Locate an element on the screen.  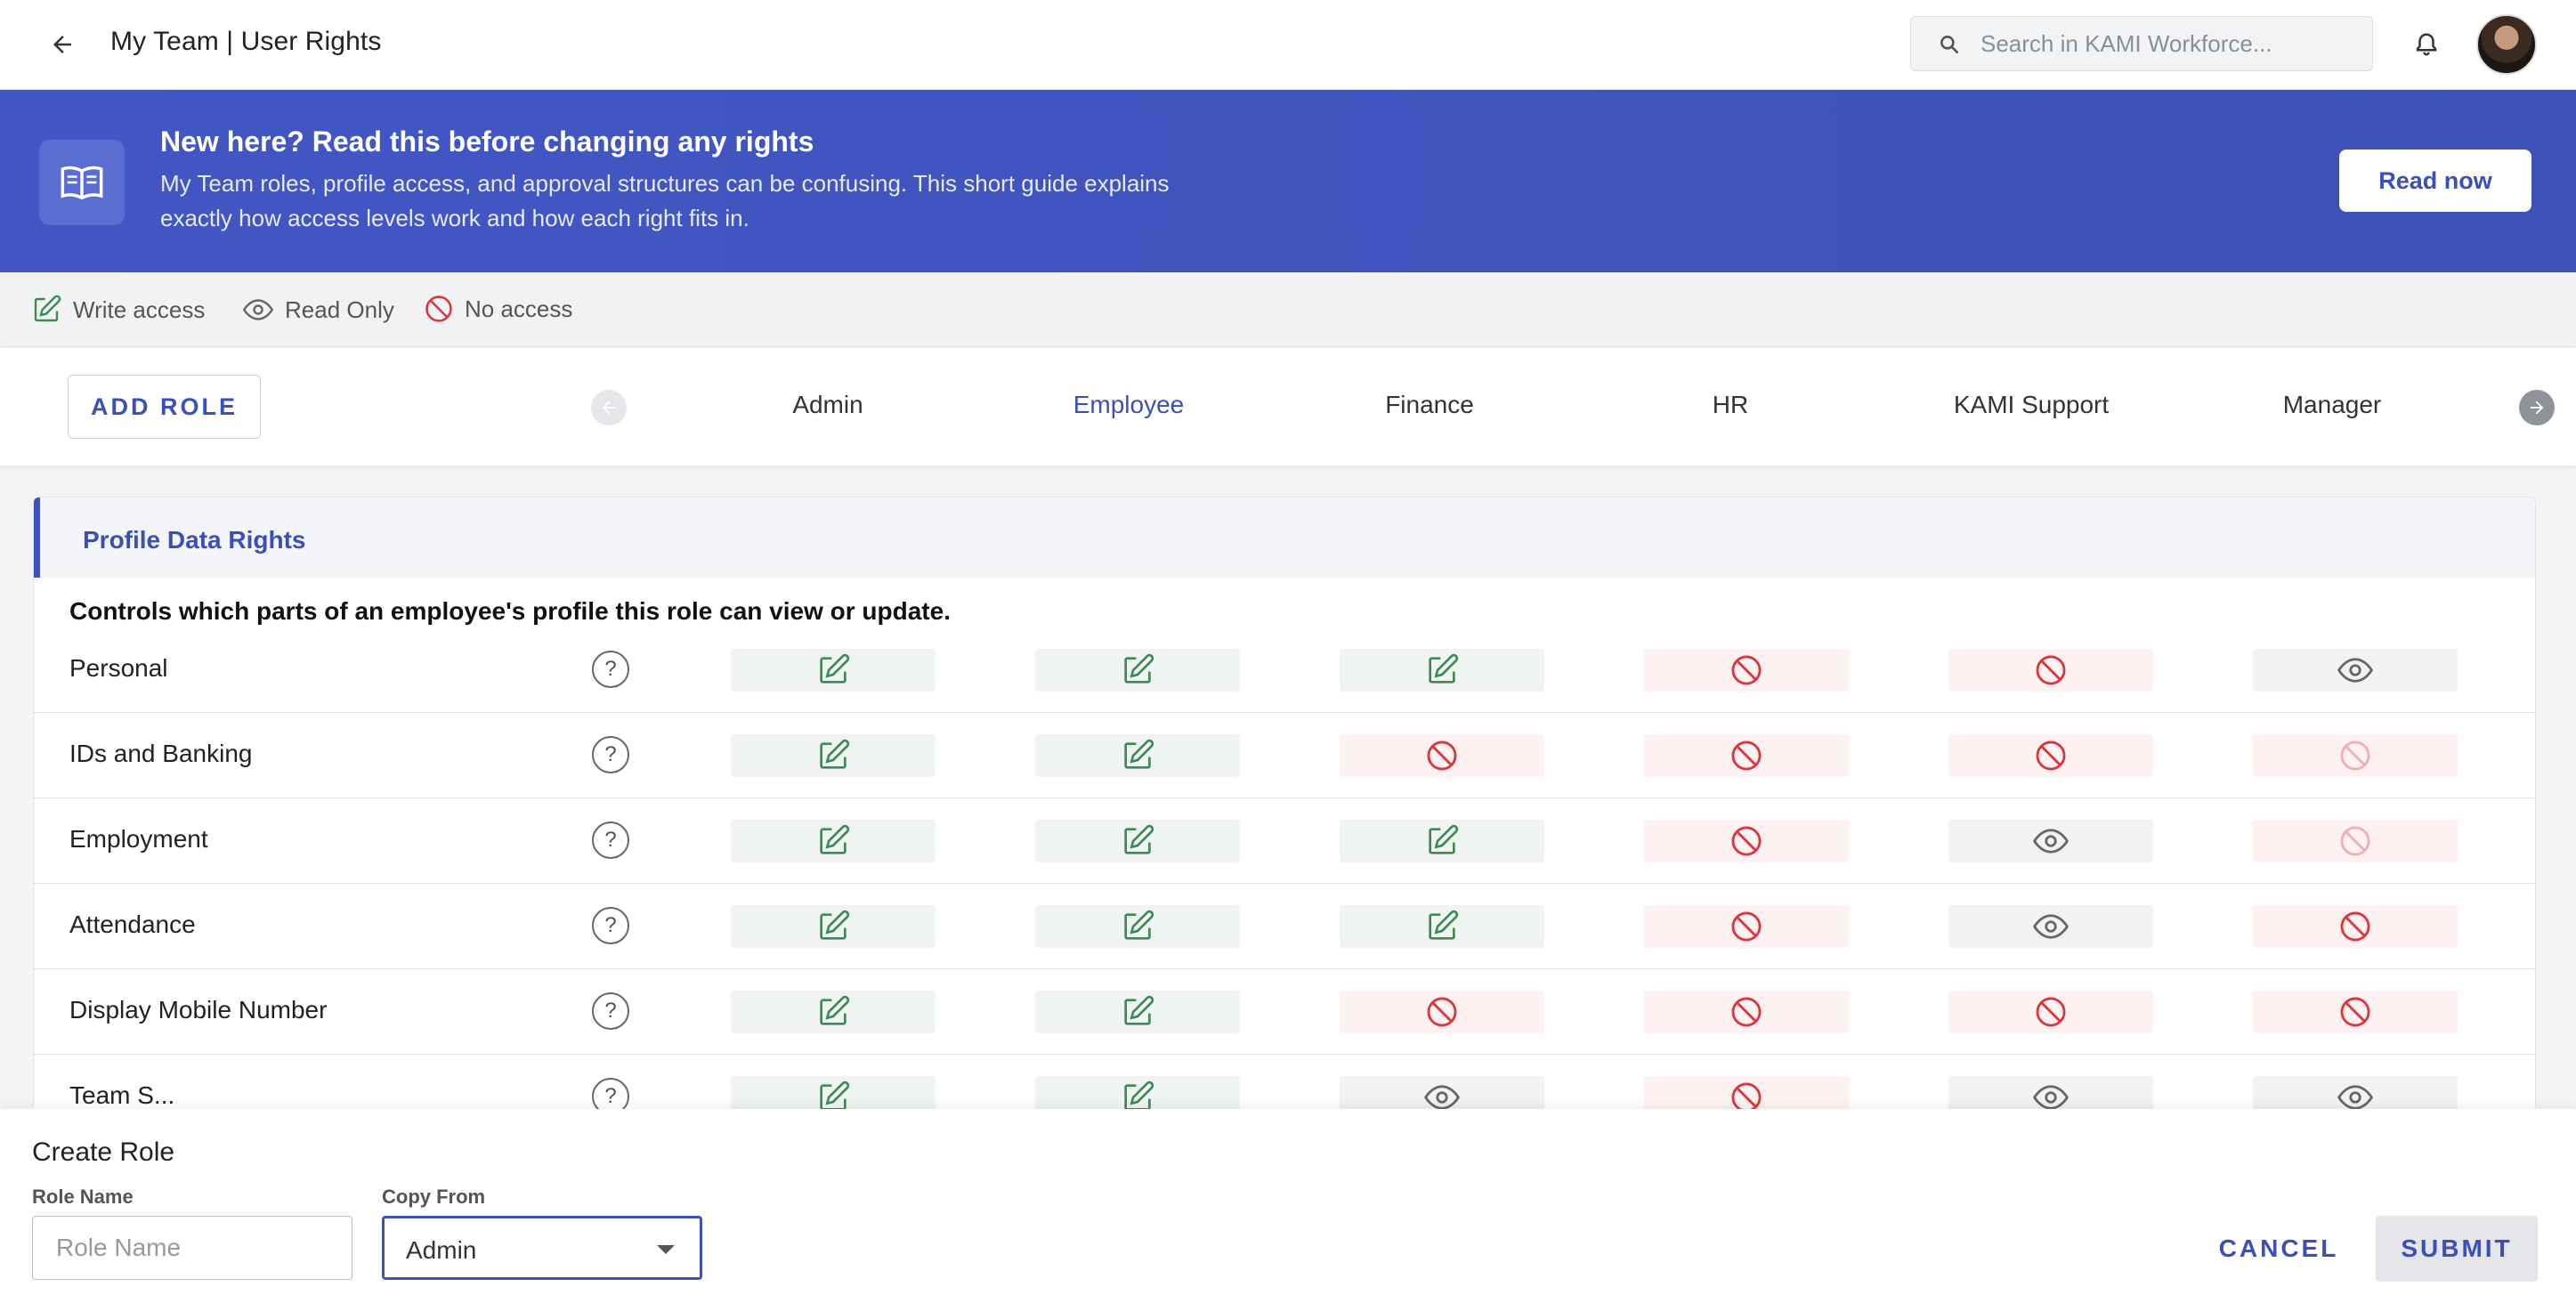
rights-row: Employment? is located at coordinates (1285, 841).